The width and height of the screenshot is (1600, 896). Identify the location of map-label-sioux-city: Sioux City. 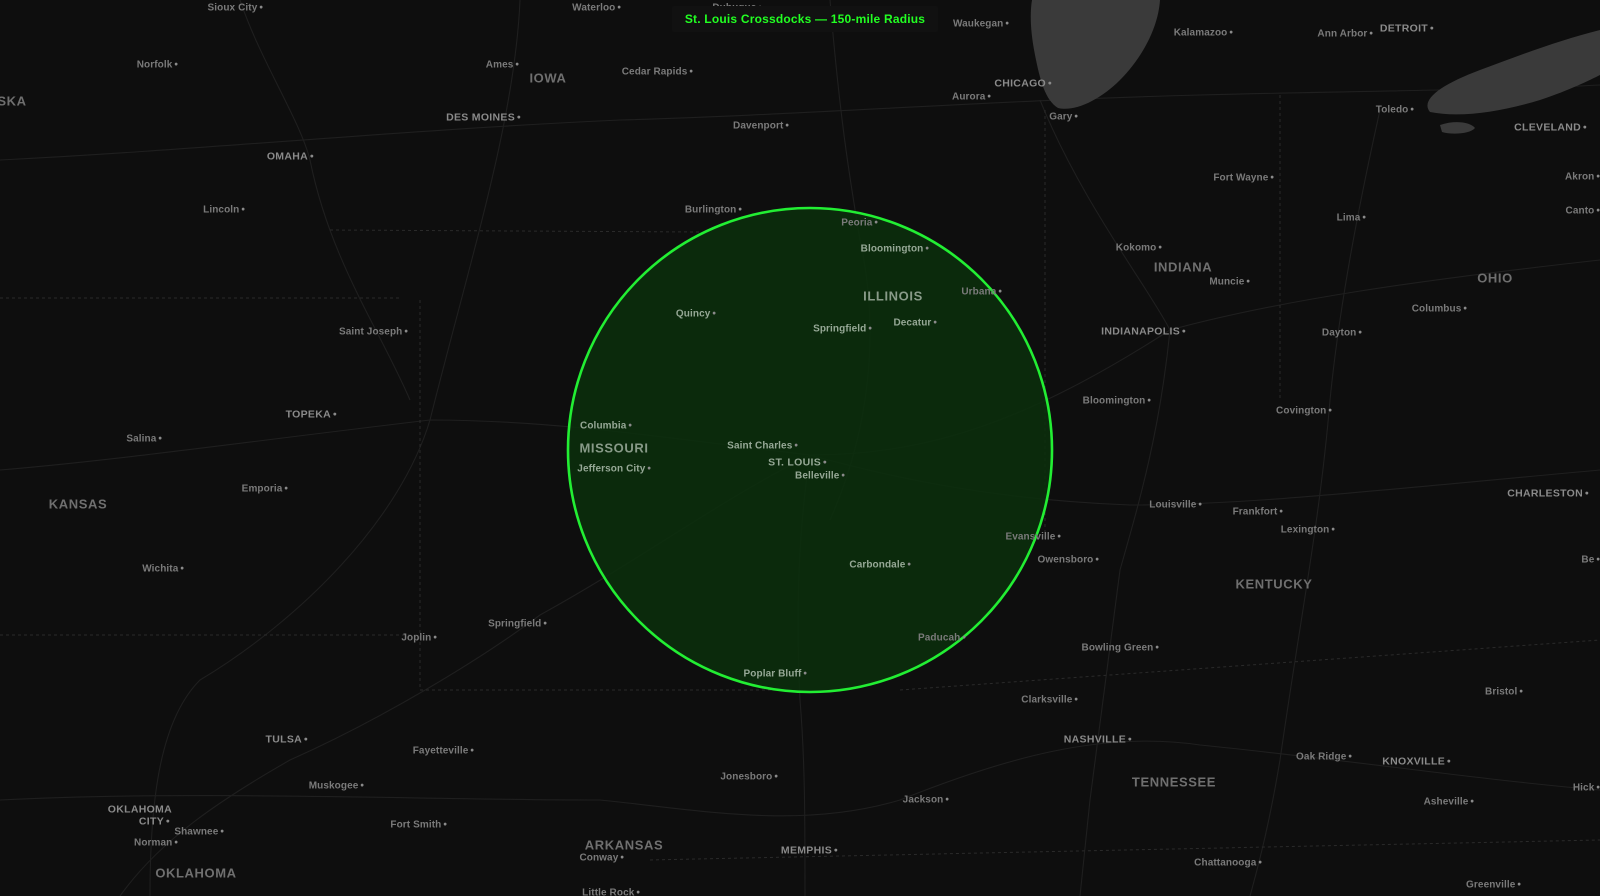
(235, 8).